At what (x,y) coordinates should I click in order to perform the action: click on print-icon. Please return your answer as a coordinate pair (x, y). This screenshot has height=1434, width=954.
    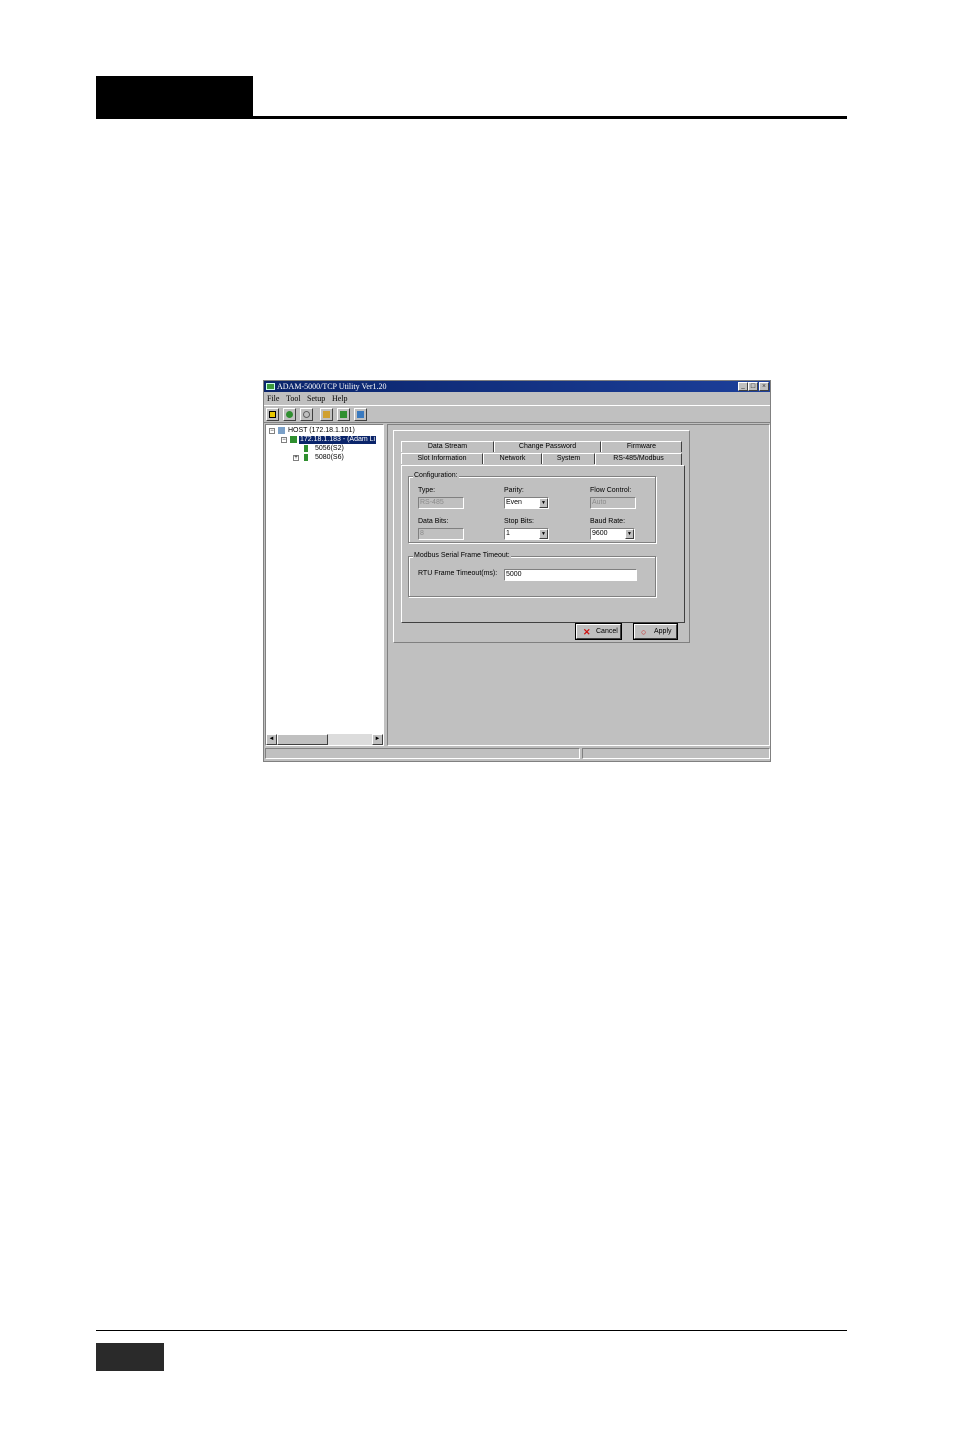
    Looking at the image, I should click on (326, 414).